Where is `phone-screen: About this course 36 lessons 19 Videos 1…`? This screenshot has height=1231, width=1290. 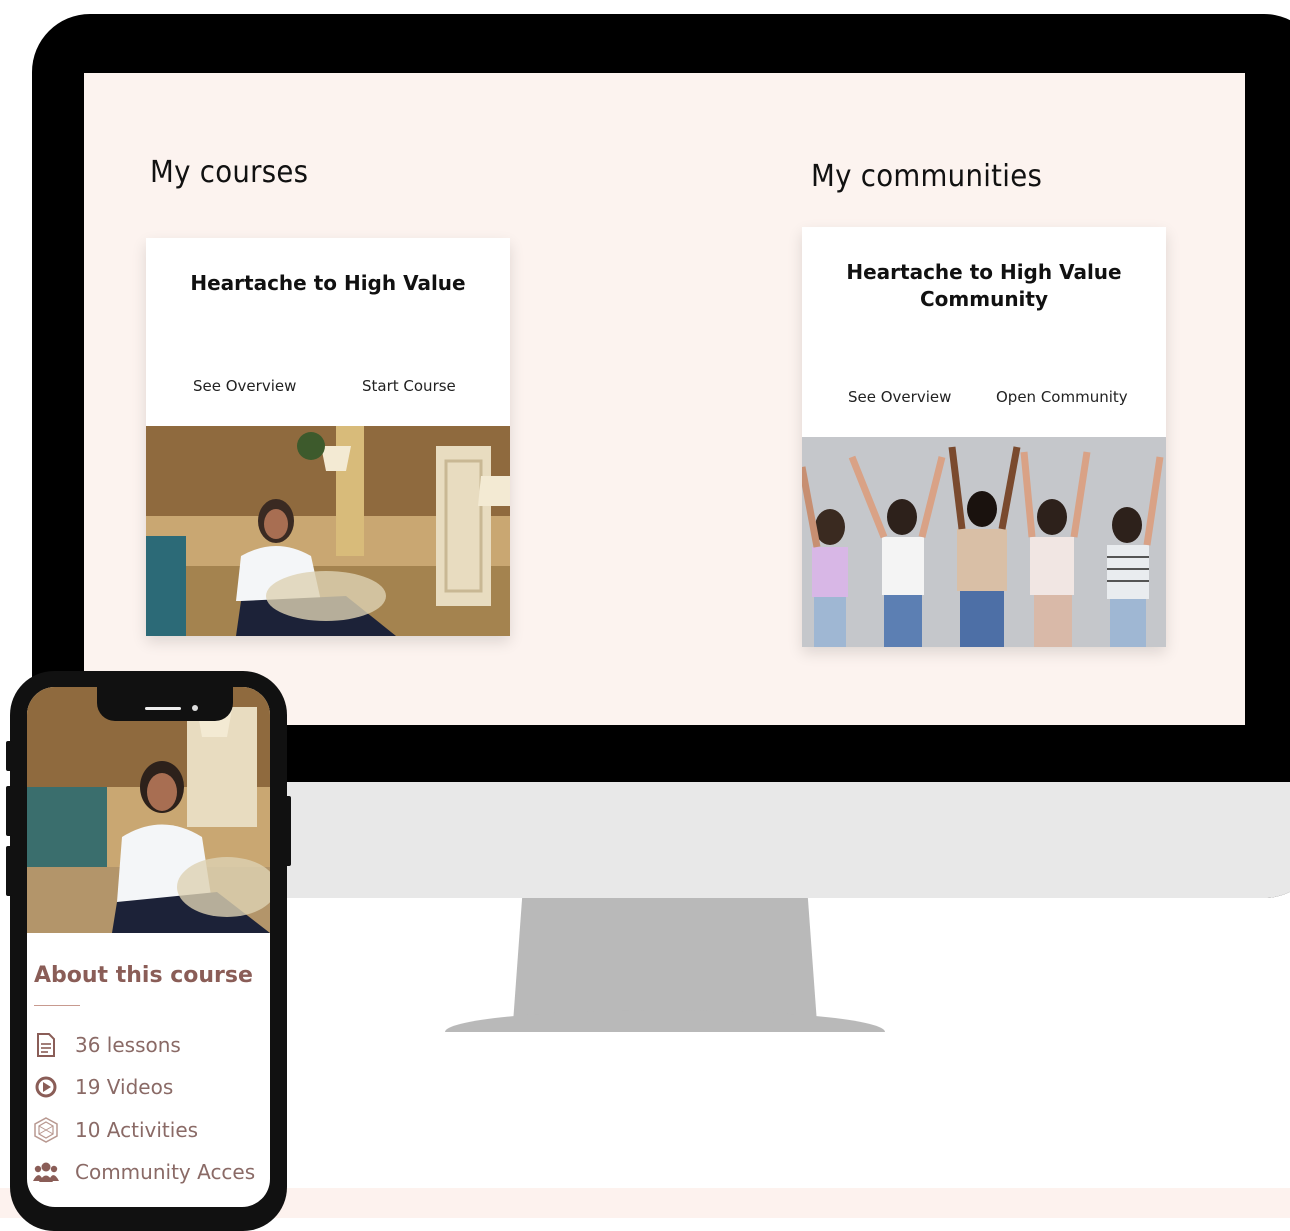
phone-screen: About this course 36 lessons 19 Videos 1… is located at coordinates (148, 947).